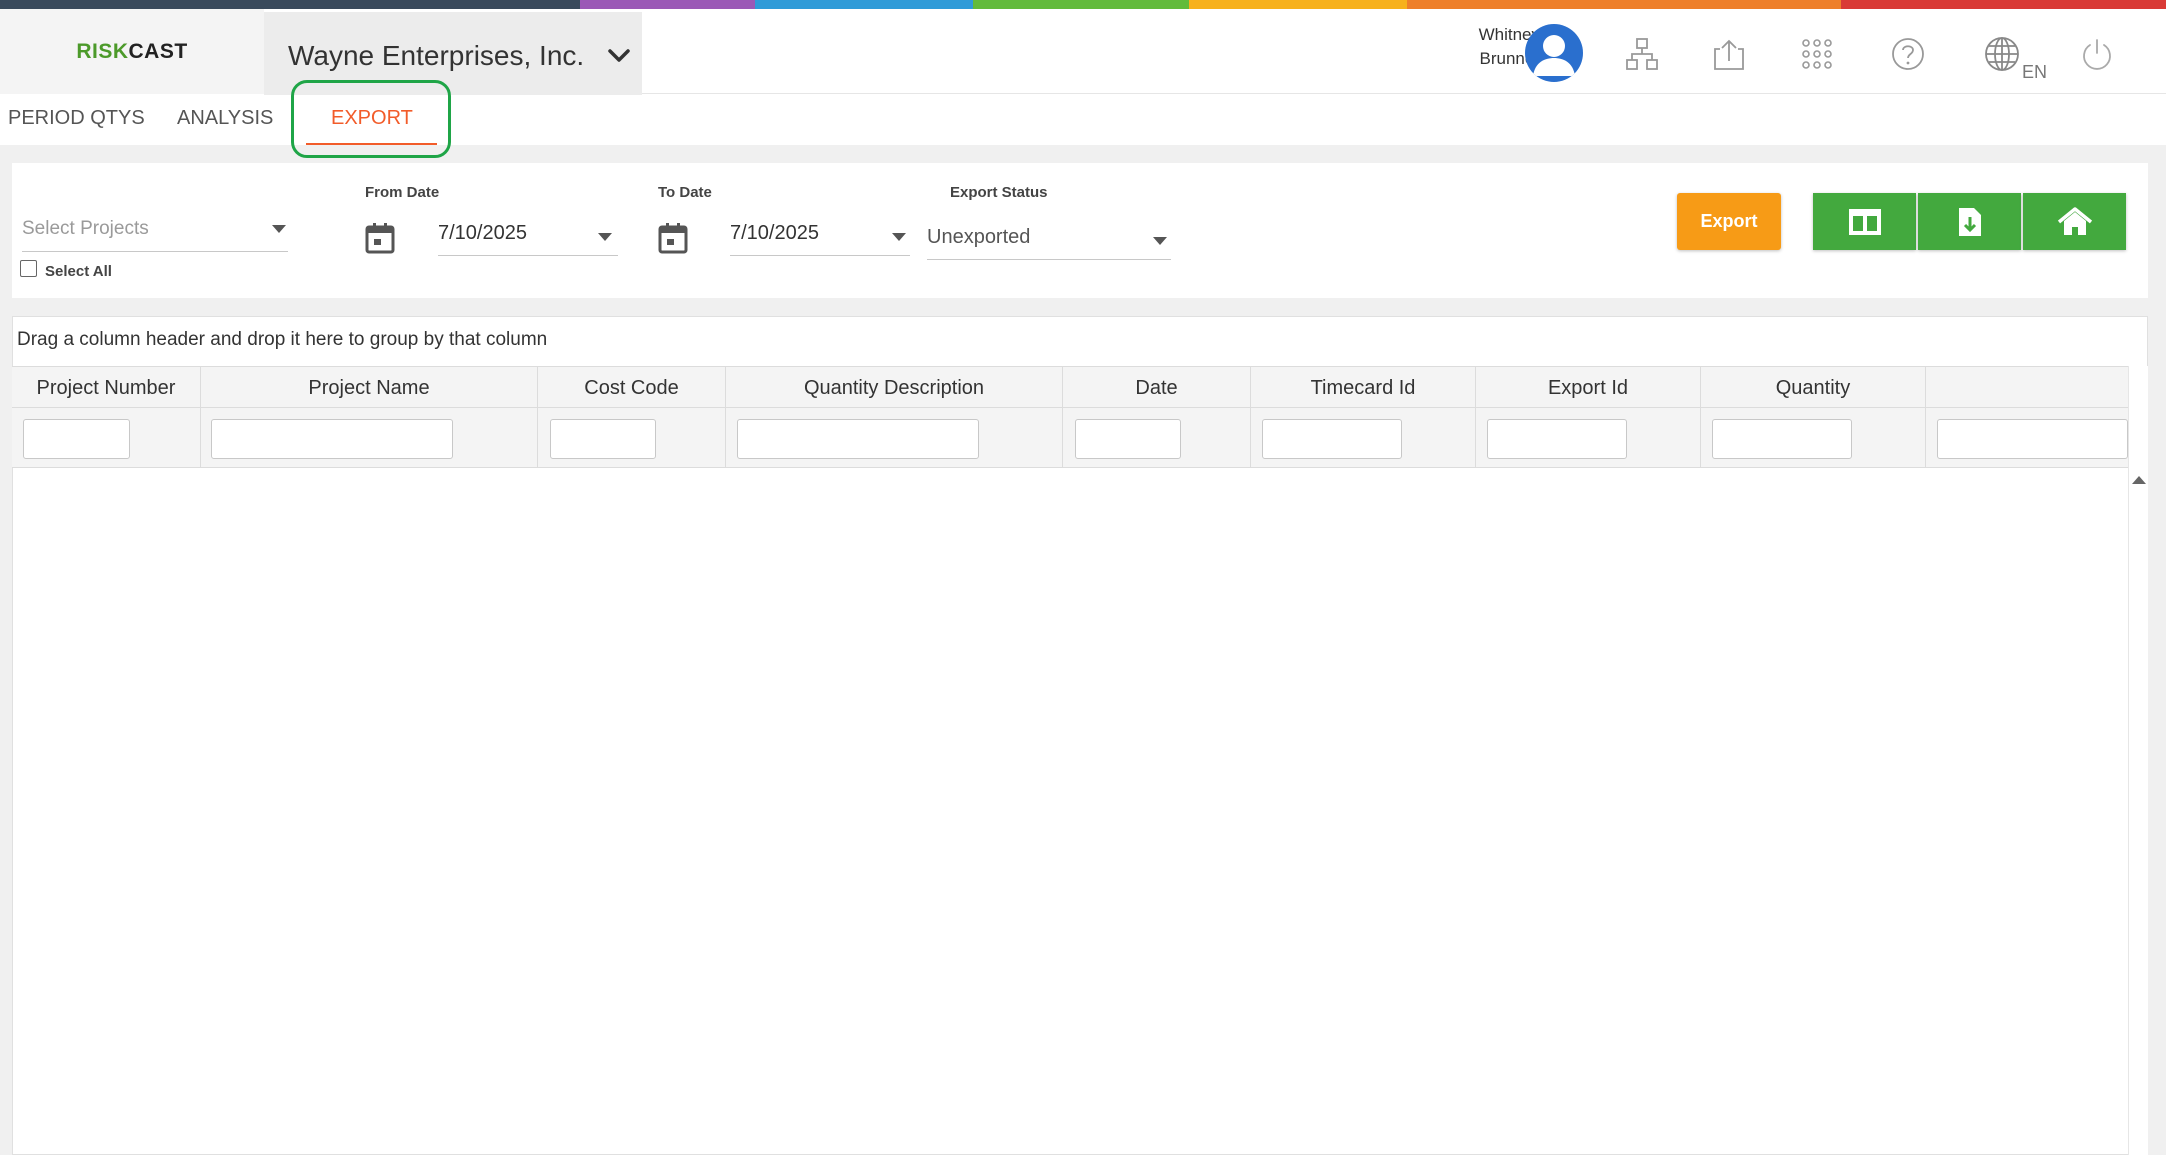 The height and width of the screenshot is (1155, 2166). Describe the element at coordinates (685, 192) in the screenshot. I see `to-date-label: To Date` at that location.